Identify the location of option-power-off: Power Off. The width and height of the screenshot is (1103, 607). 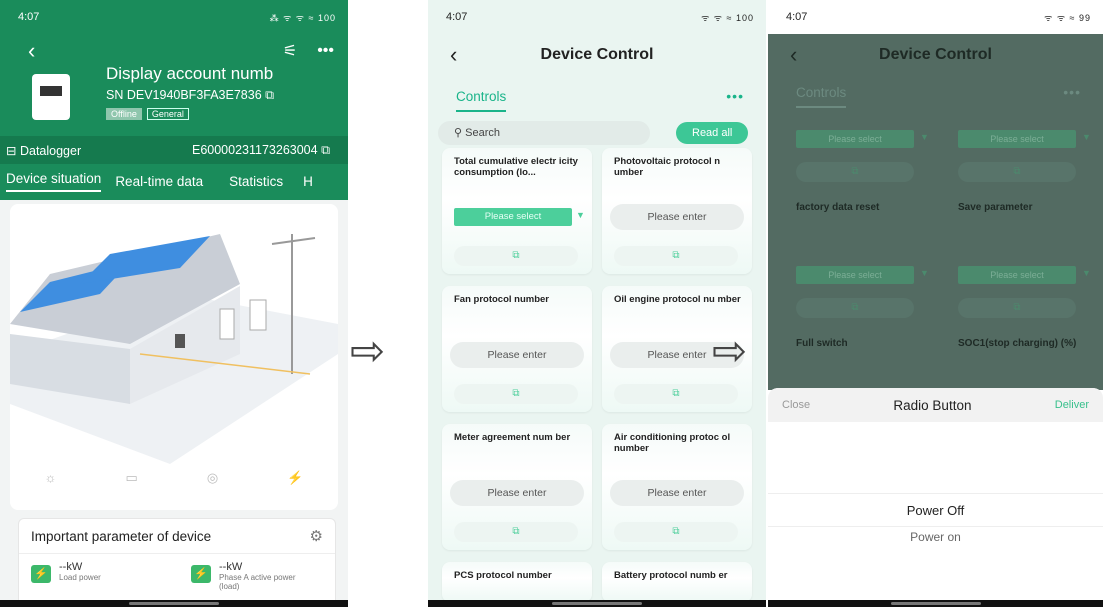
(935, 510).